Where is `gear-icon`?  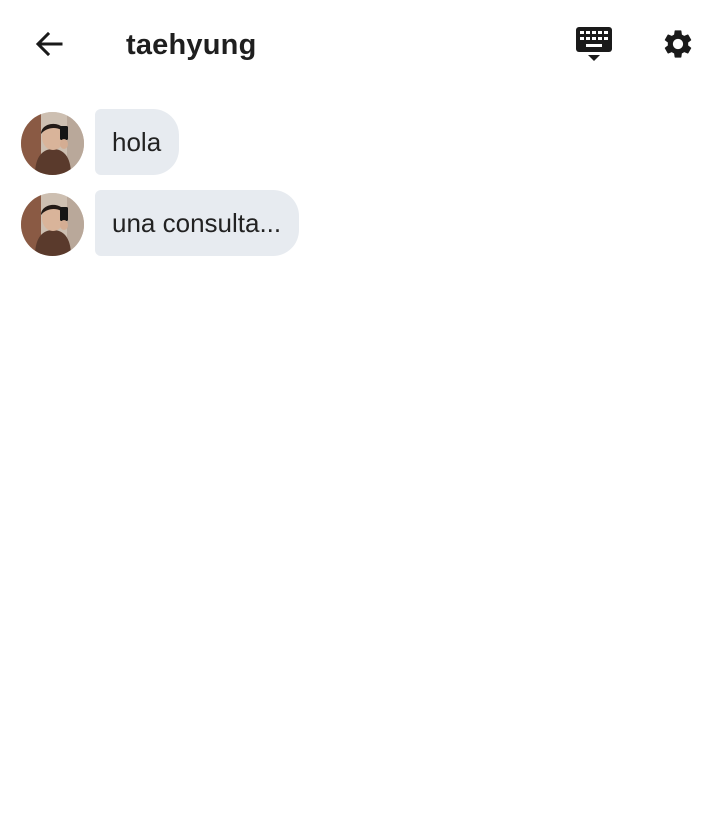
gear-icon is located at coordinates (678, 46).